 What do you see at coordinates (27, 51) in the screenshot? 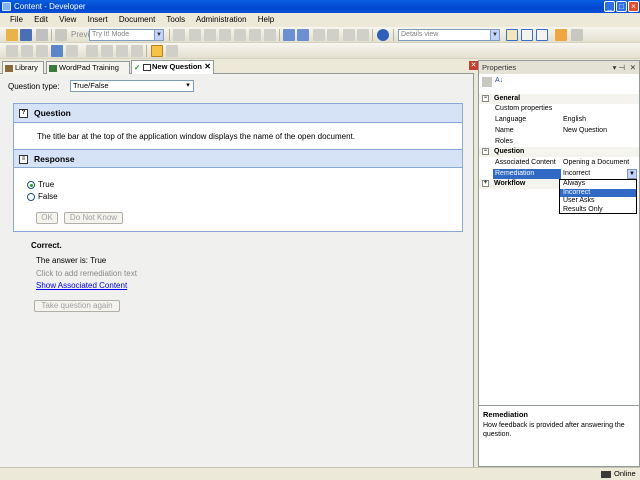
I see `add-item-icon` at bounding box center [27, 51].